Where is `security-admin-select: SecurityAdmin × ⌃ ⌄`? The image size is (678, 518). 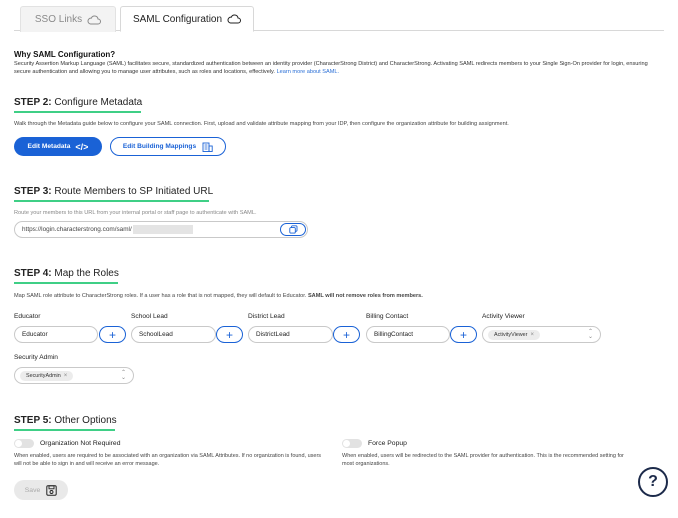
security-admin-select: SecurityAdmin × ⌃ ⌄ is located at coordinates (74, 375).